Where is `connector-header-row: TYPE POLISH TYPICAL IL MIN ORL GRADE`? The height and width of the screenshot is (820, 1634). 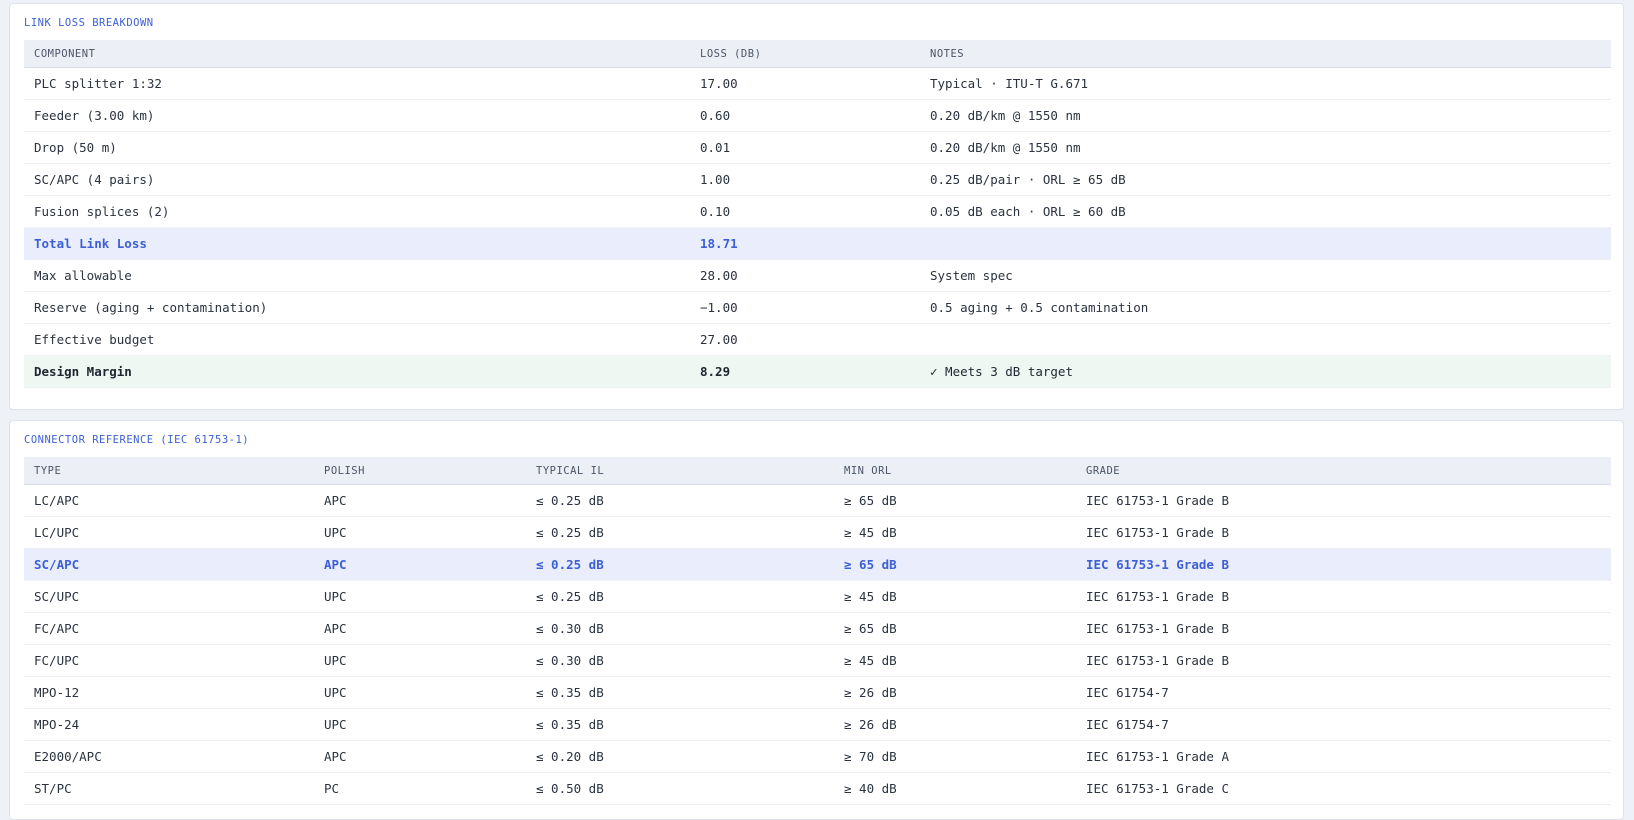
connector-header-row: TYPE POLISH TYPICAL IL MIN ORL GRADE is located at coordinates (817, 471).